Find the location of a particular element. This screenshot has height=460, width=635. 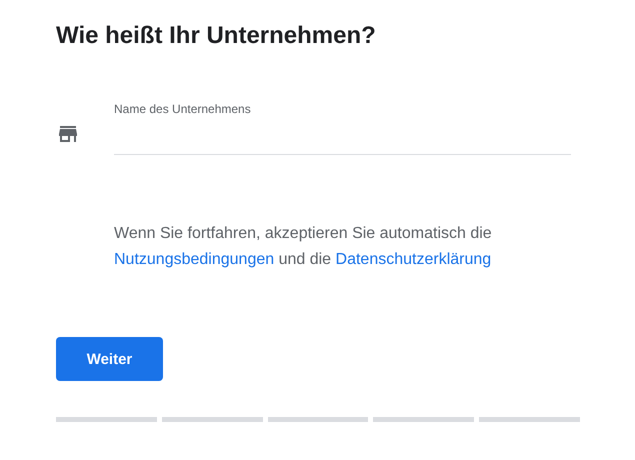

next-button: Weiter is located at coordinates (109, 359).